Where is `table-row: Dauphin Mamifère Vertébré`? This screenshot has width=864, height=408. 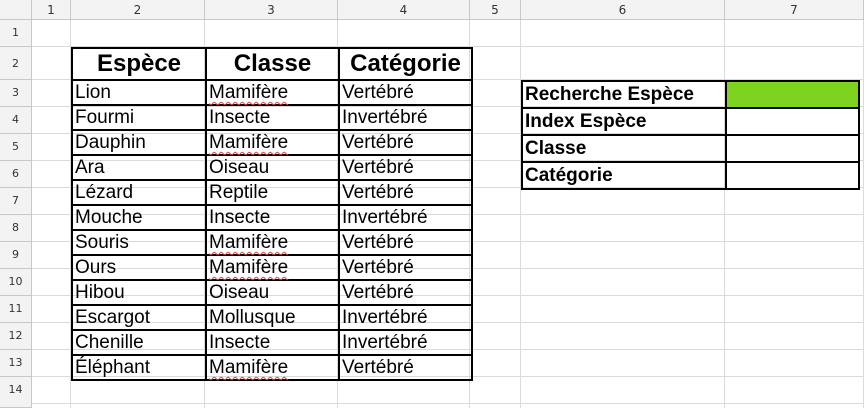
table-row: Dauphin Mamifère Vertébré is located at coordinates (272, 142).